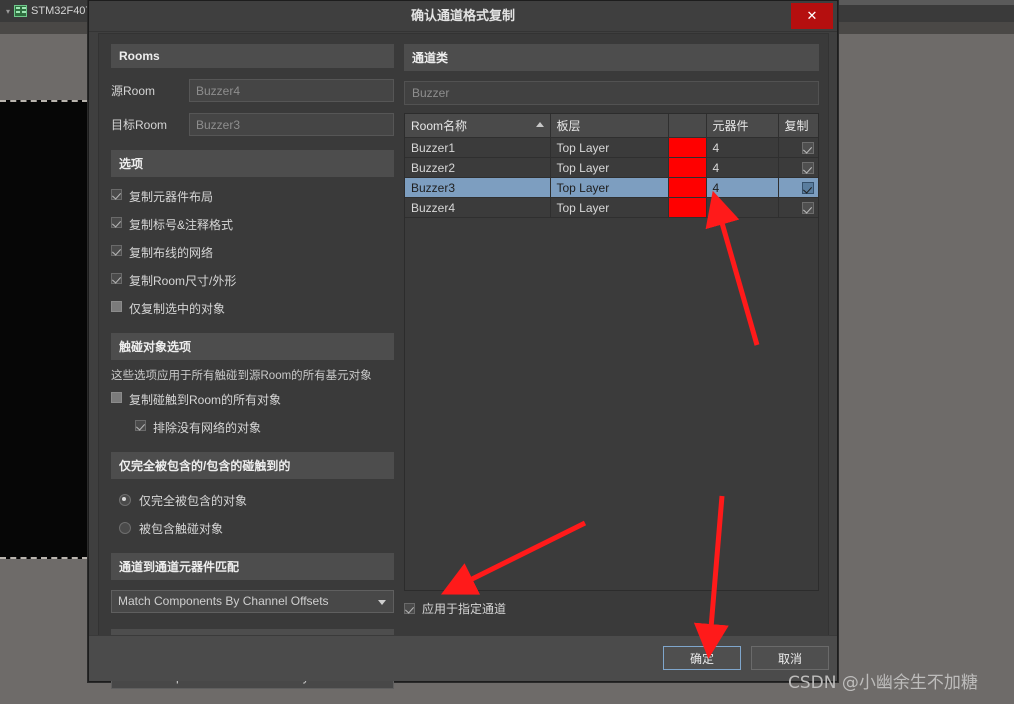  I want to click on ok-button: 确定, so click(702, 658).